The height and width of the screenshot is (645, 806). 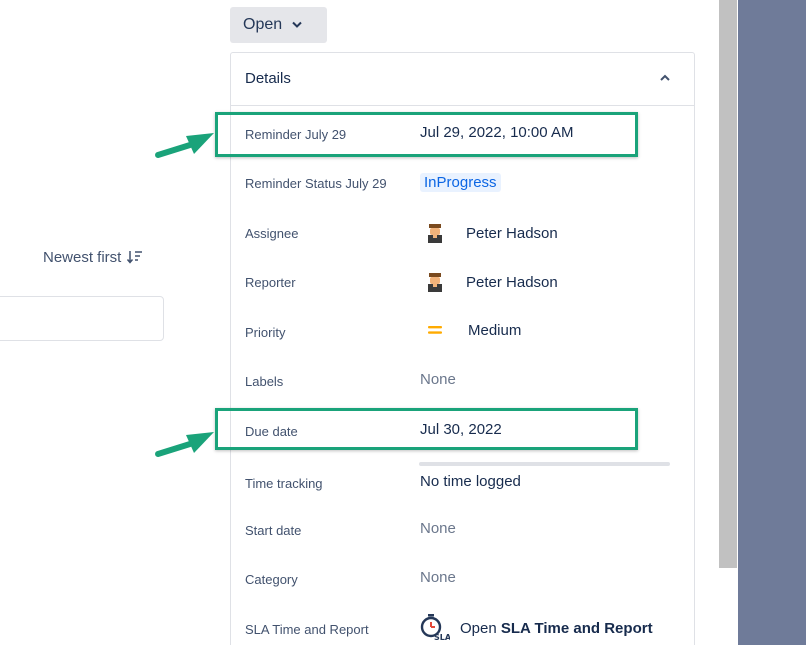 What do you see at coordinates (478, 628) in the screenshot?
I see `sla-link-prefix: Open` at bounding box center [478, 628].